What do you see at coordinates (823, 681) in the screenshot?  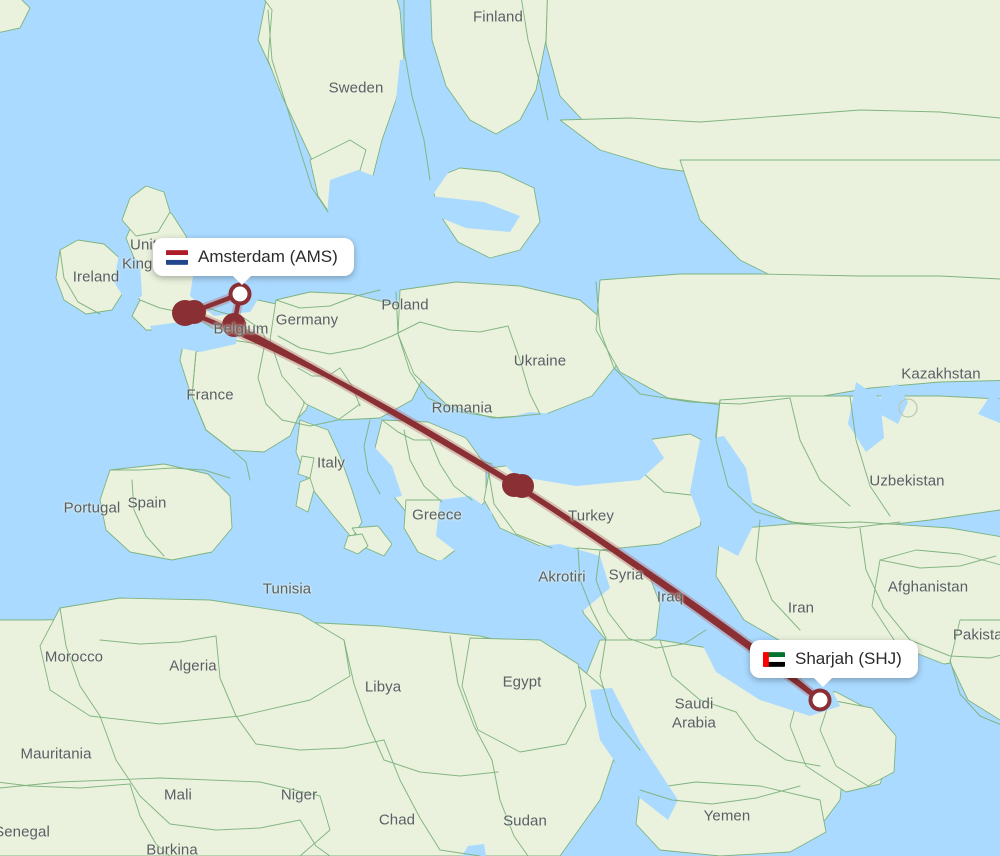 I see `tooltip-destination-tail` at bounding box center [823, 681].